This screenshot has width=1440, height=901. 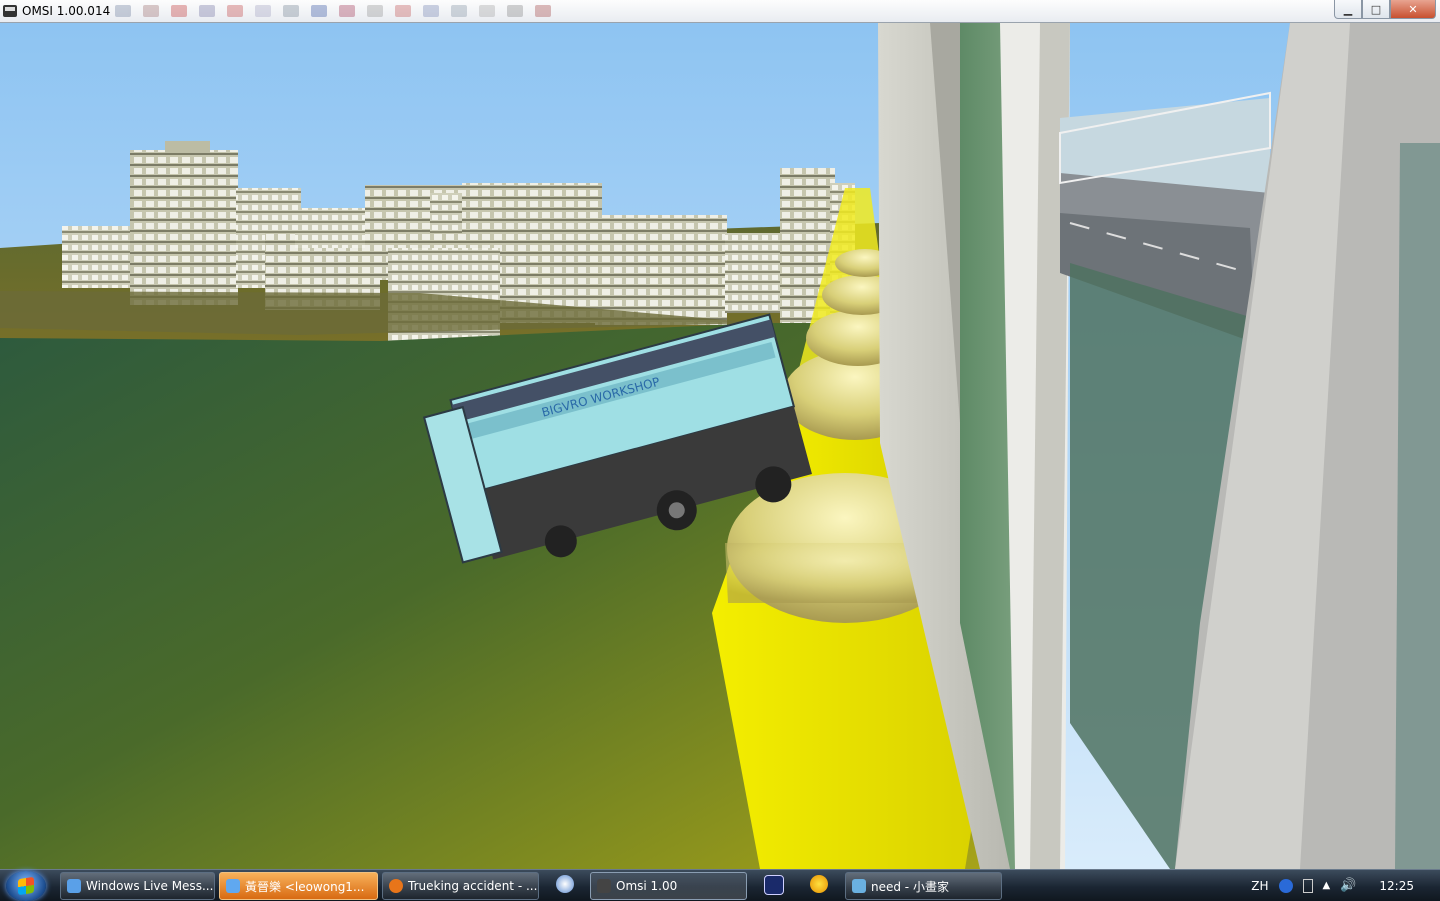 I want to click on close-button: ✕, so click(x=1413, y=9).